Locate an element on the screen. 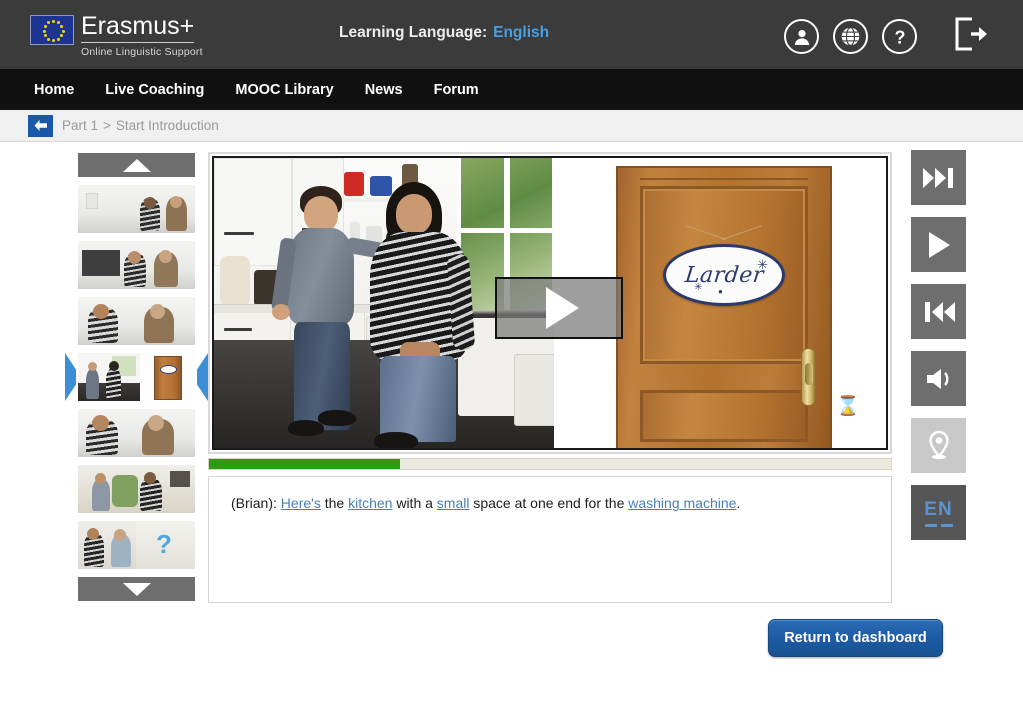 The width and height of the screenshot is (1023, 722). transcript-word-link: small is located at coordinates (453, 503).